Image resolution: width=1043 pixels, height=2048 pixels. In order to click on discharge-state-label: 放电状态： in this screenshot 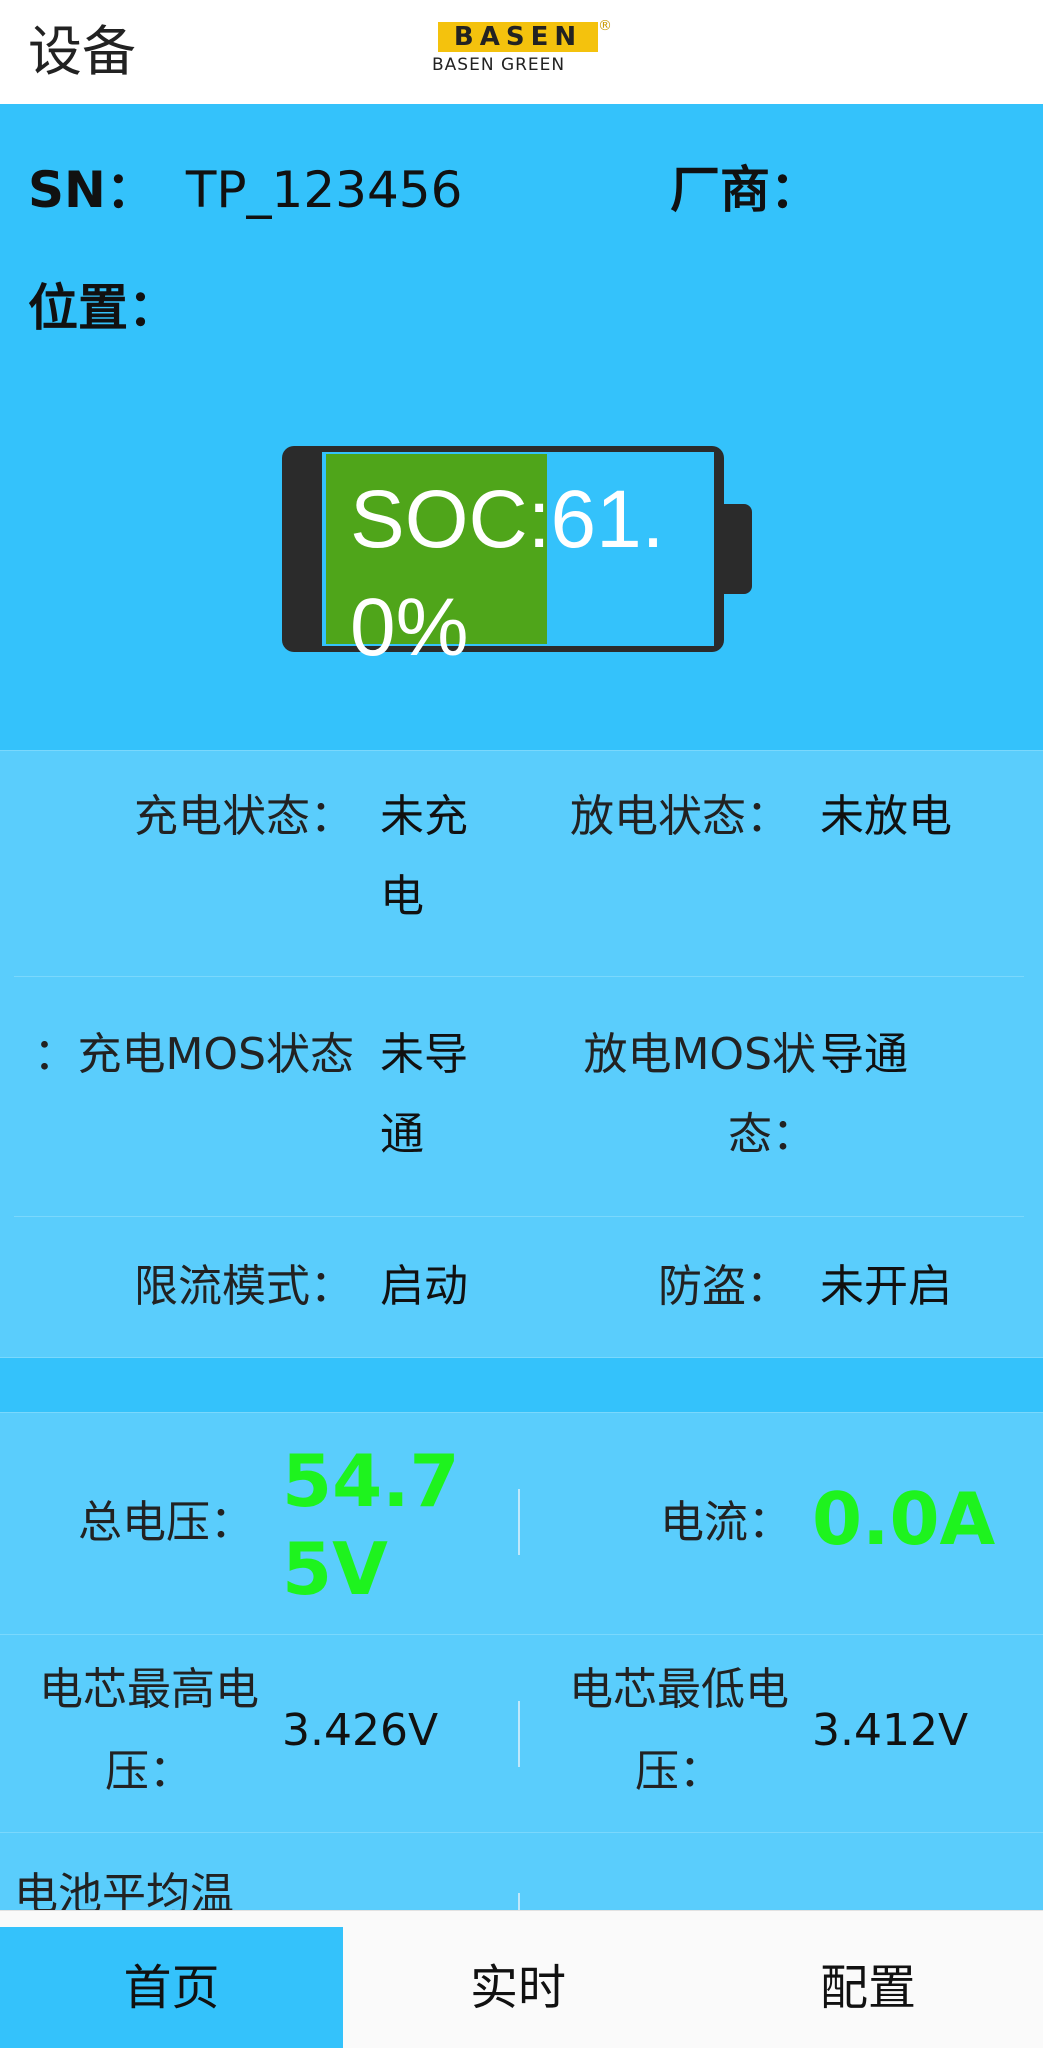, I will do `click(680, 816)`.